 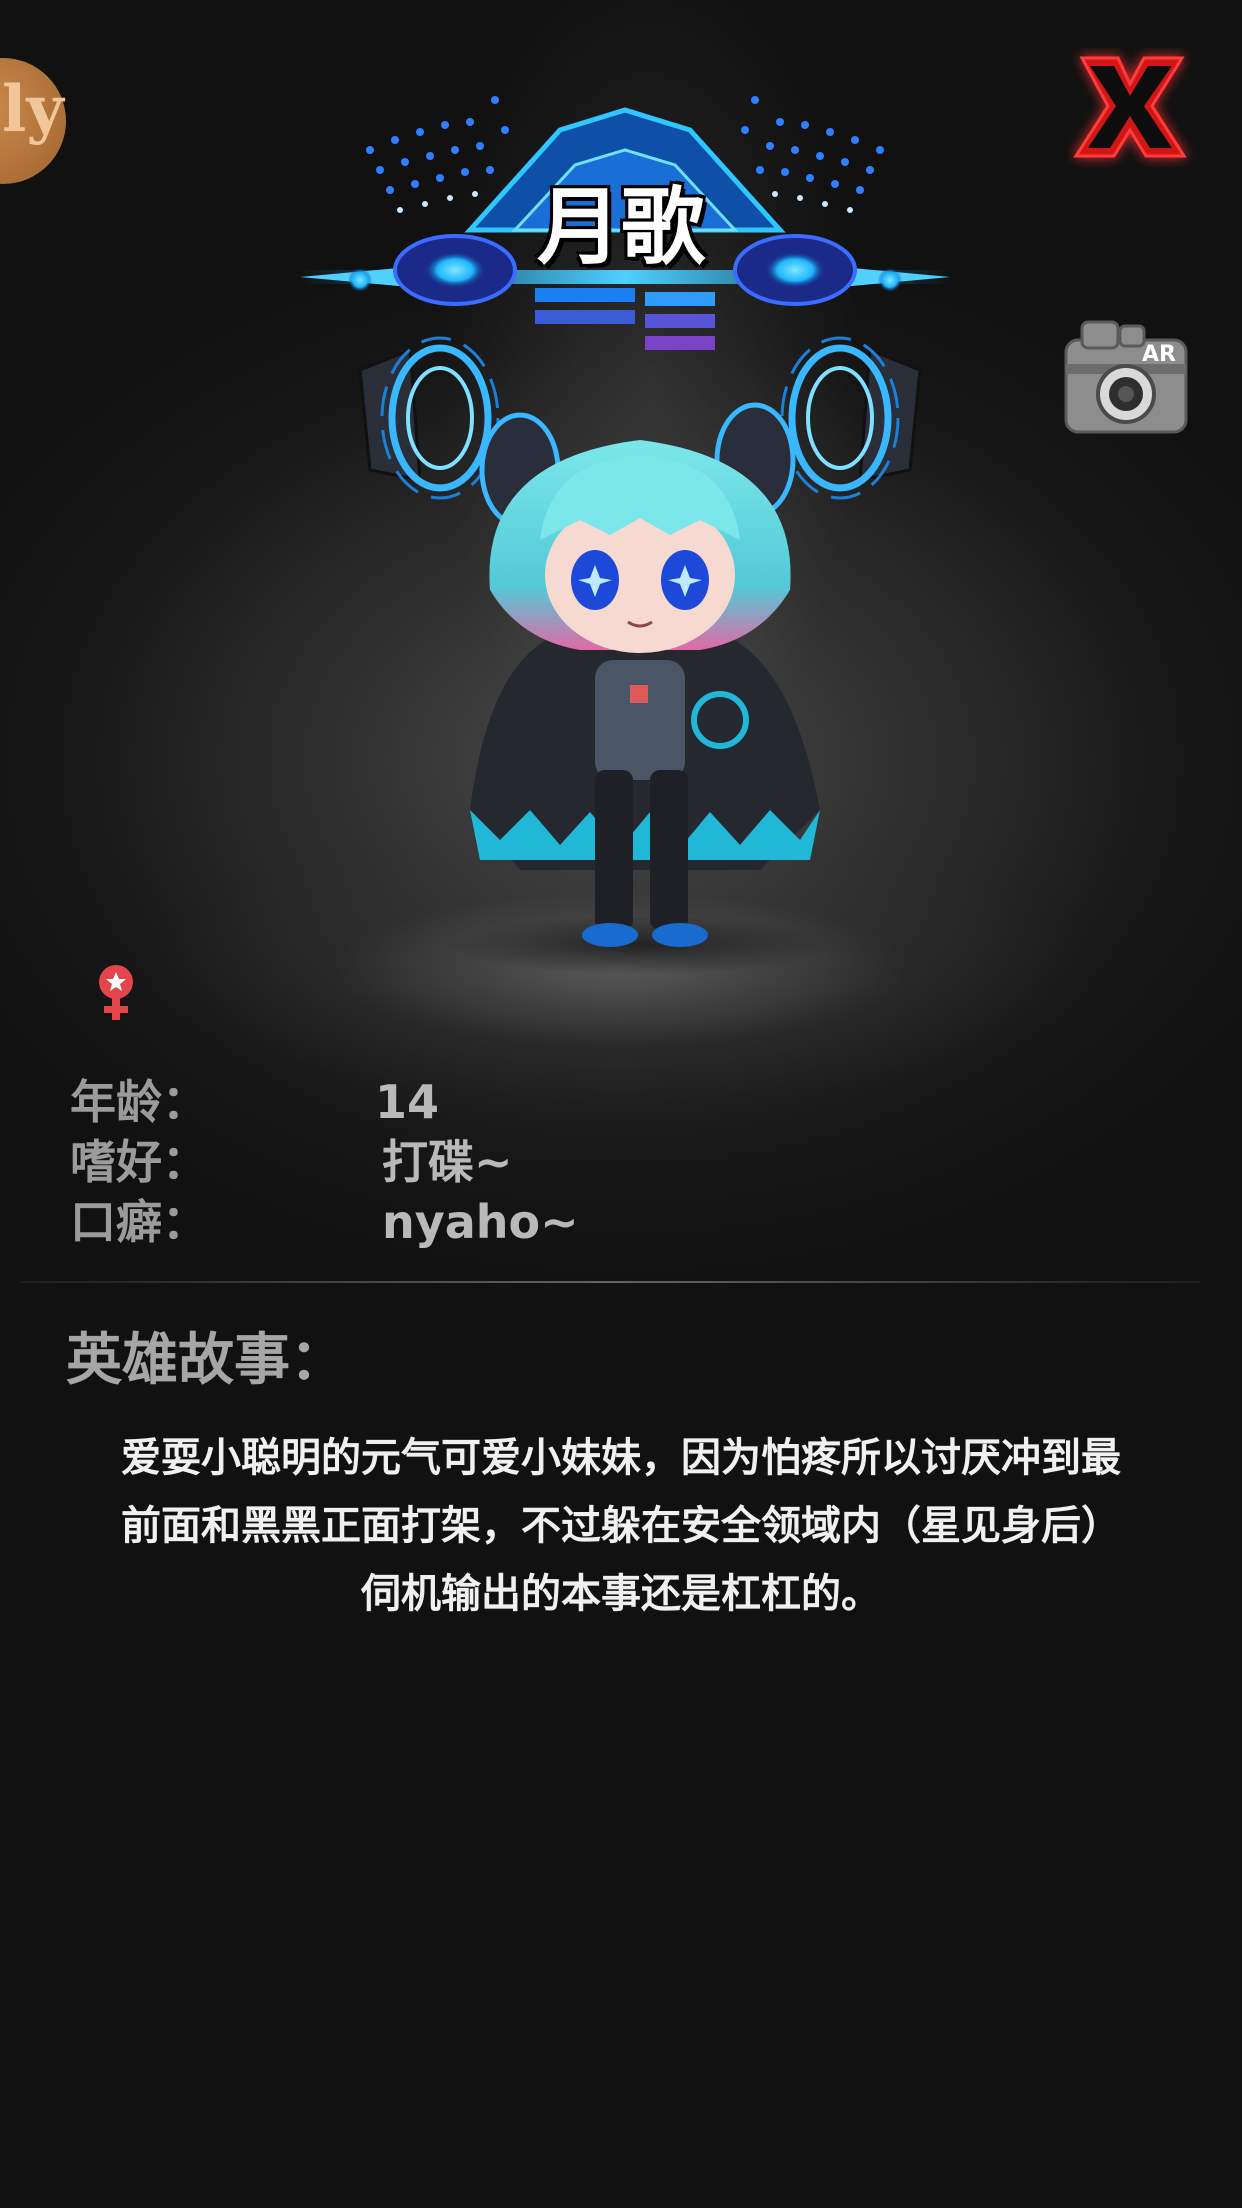 I want to click on catchphrase-label: 口癖：, so click(x=139, y=1222).